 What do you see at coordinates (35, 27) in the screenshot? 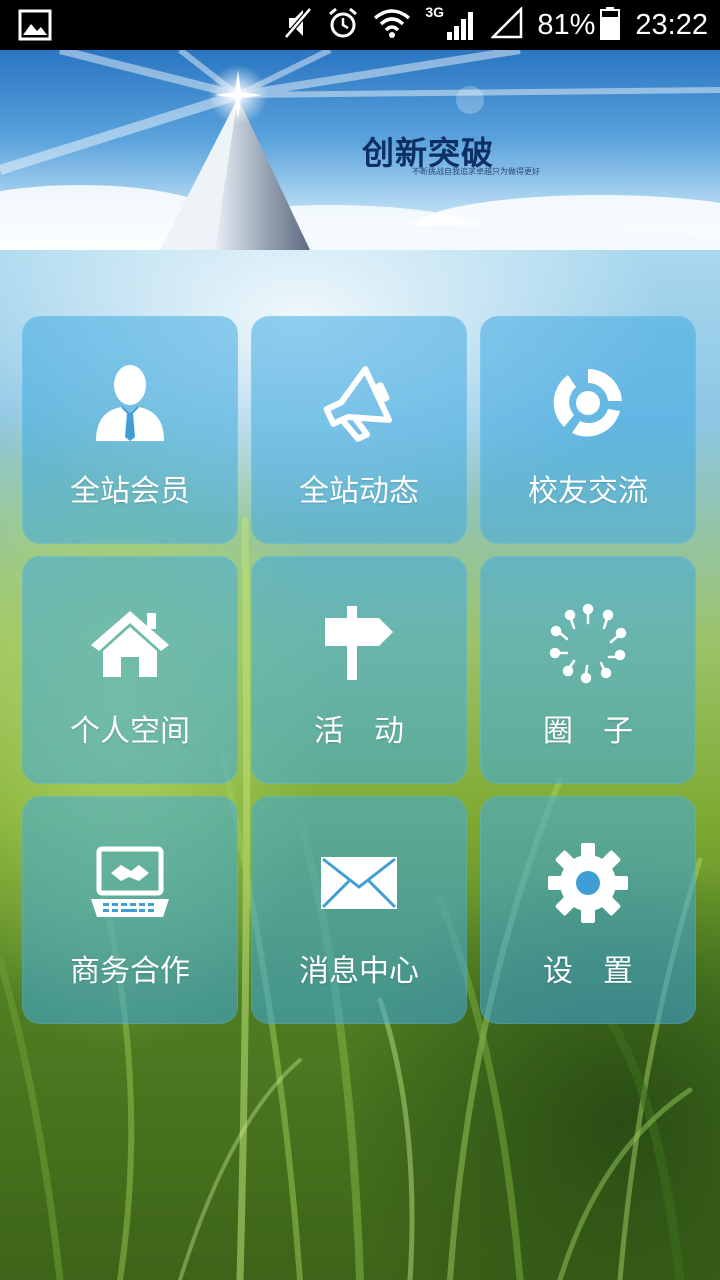
I see `image-icon` at bounding box center [35, 27].